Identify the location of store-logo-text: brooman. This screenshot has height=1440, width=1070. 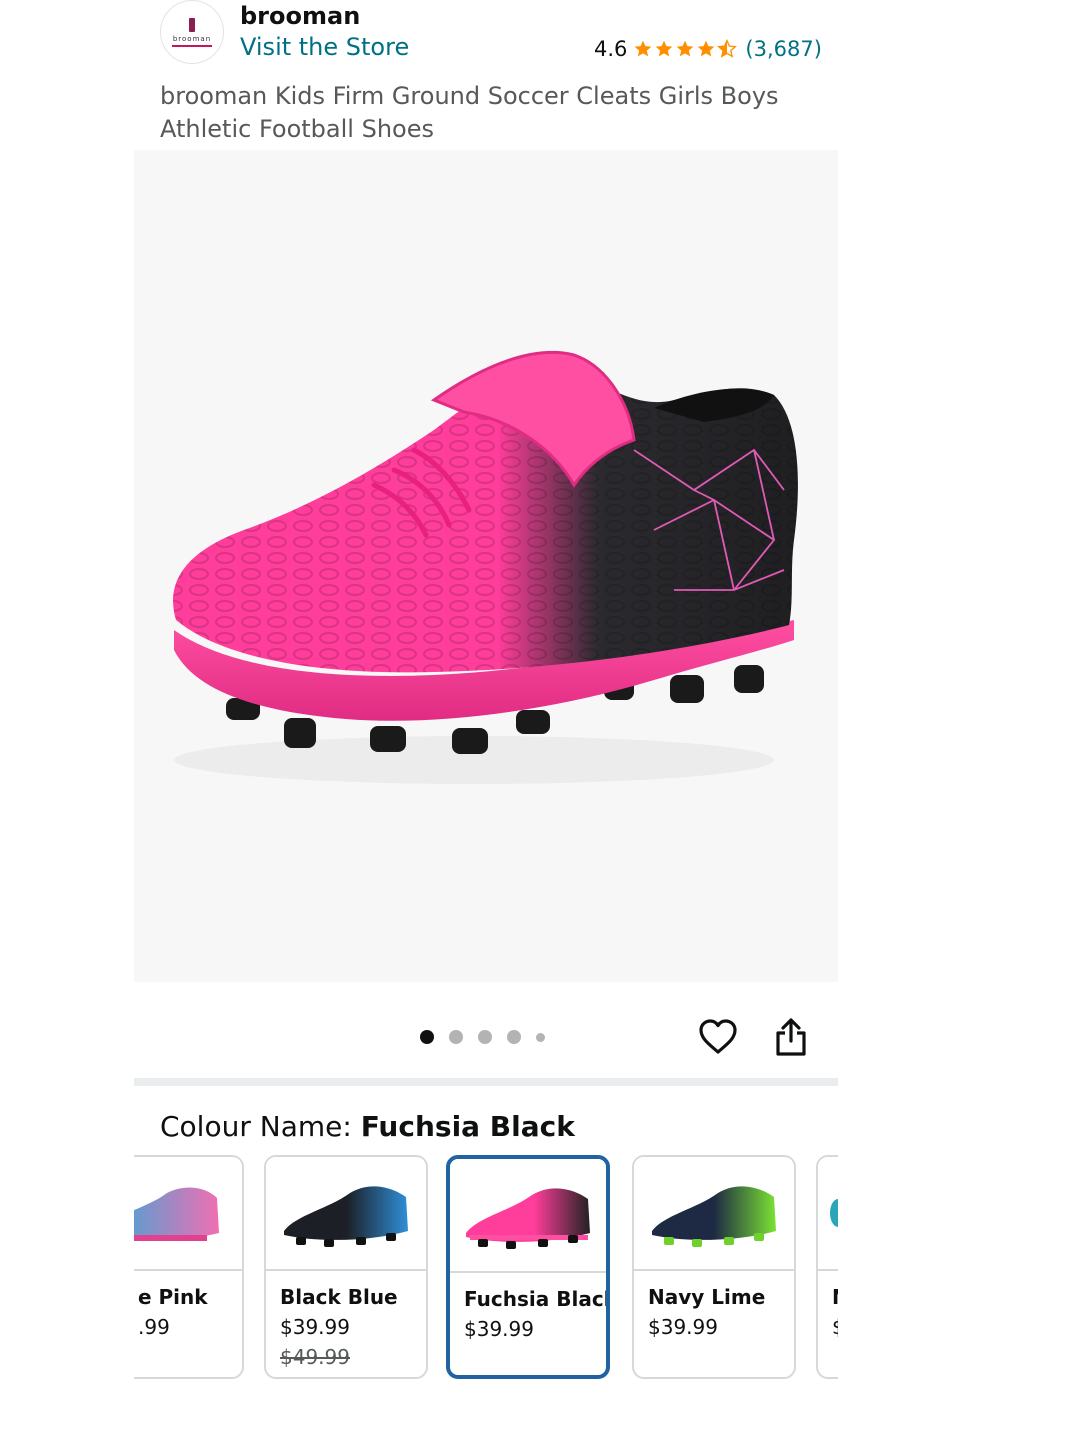
(192, 38).